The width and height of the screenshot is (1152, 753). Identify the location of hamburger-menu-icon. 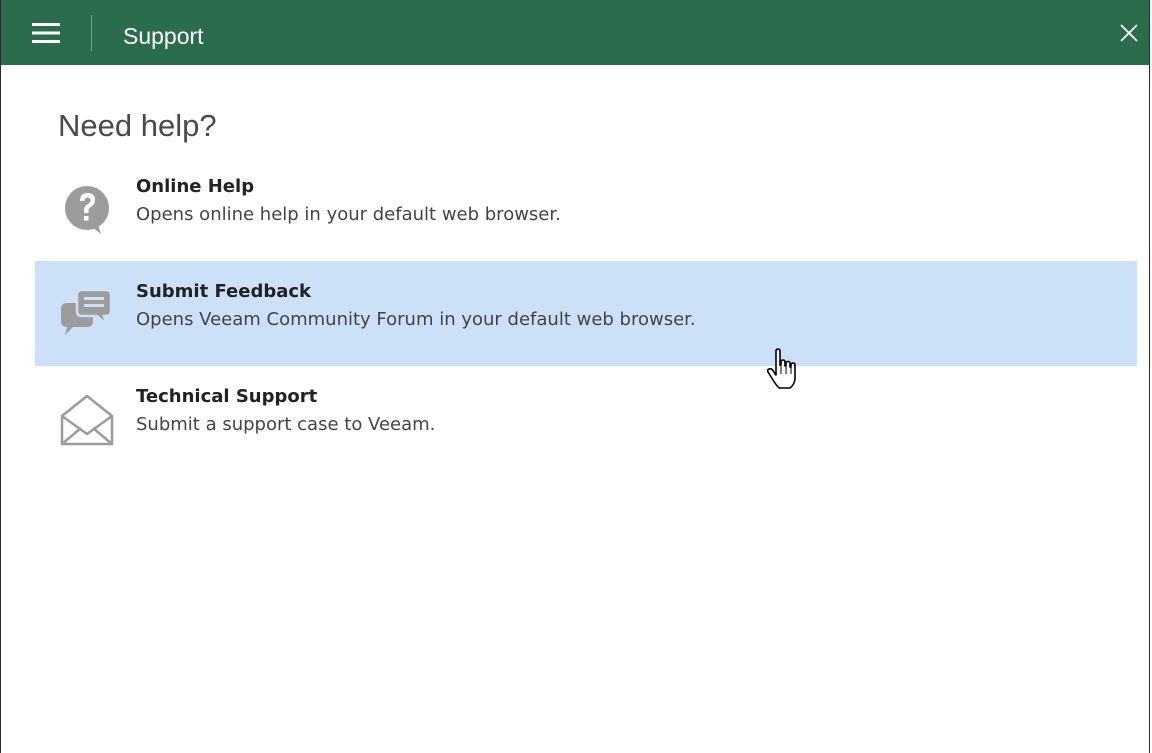
(46, 32).